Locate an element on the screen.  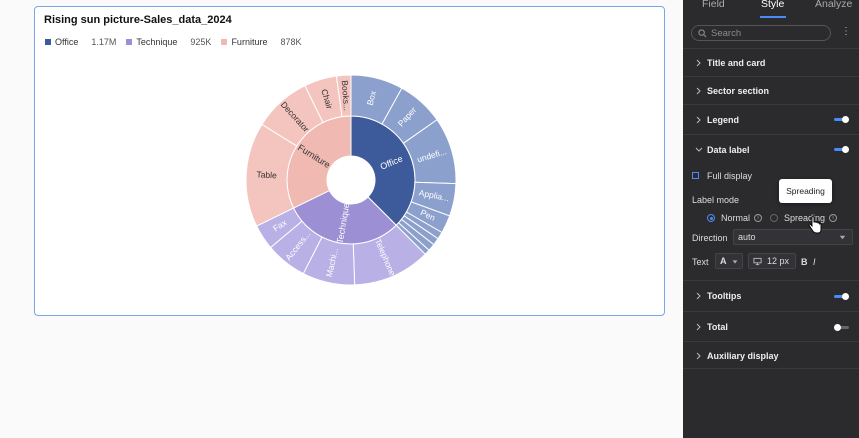
tab-style: Style is located at coordinates (772, 5).